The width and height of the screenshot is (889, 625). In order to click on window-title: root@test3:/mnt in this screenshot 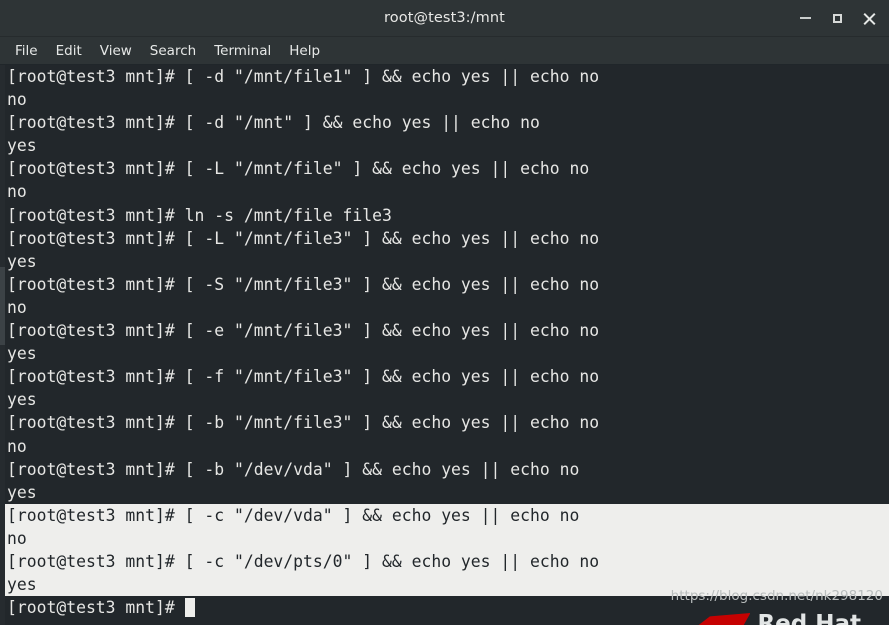, I will do `click(444, 18)`.